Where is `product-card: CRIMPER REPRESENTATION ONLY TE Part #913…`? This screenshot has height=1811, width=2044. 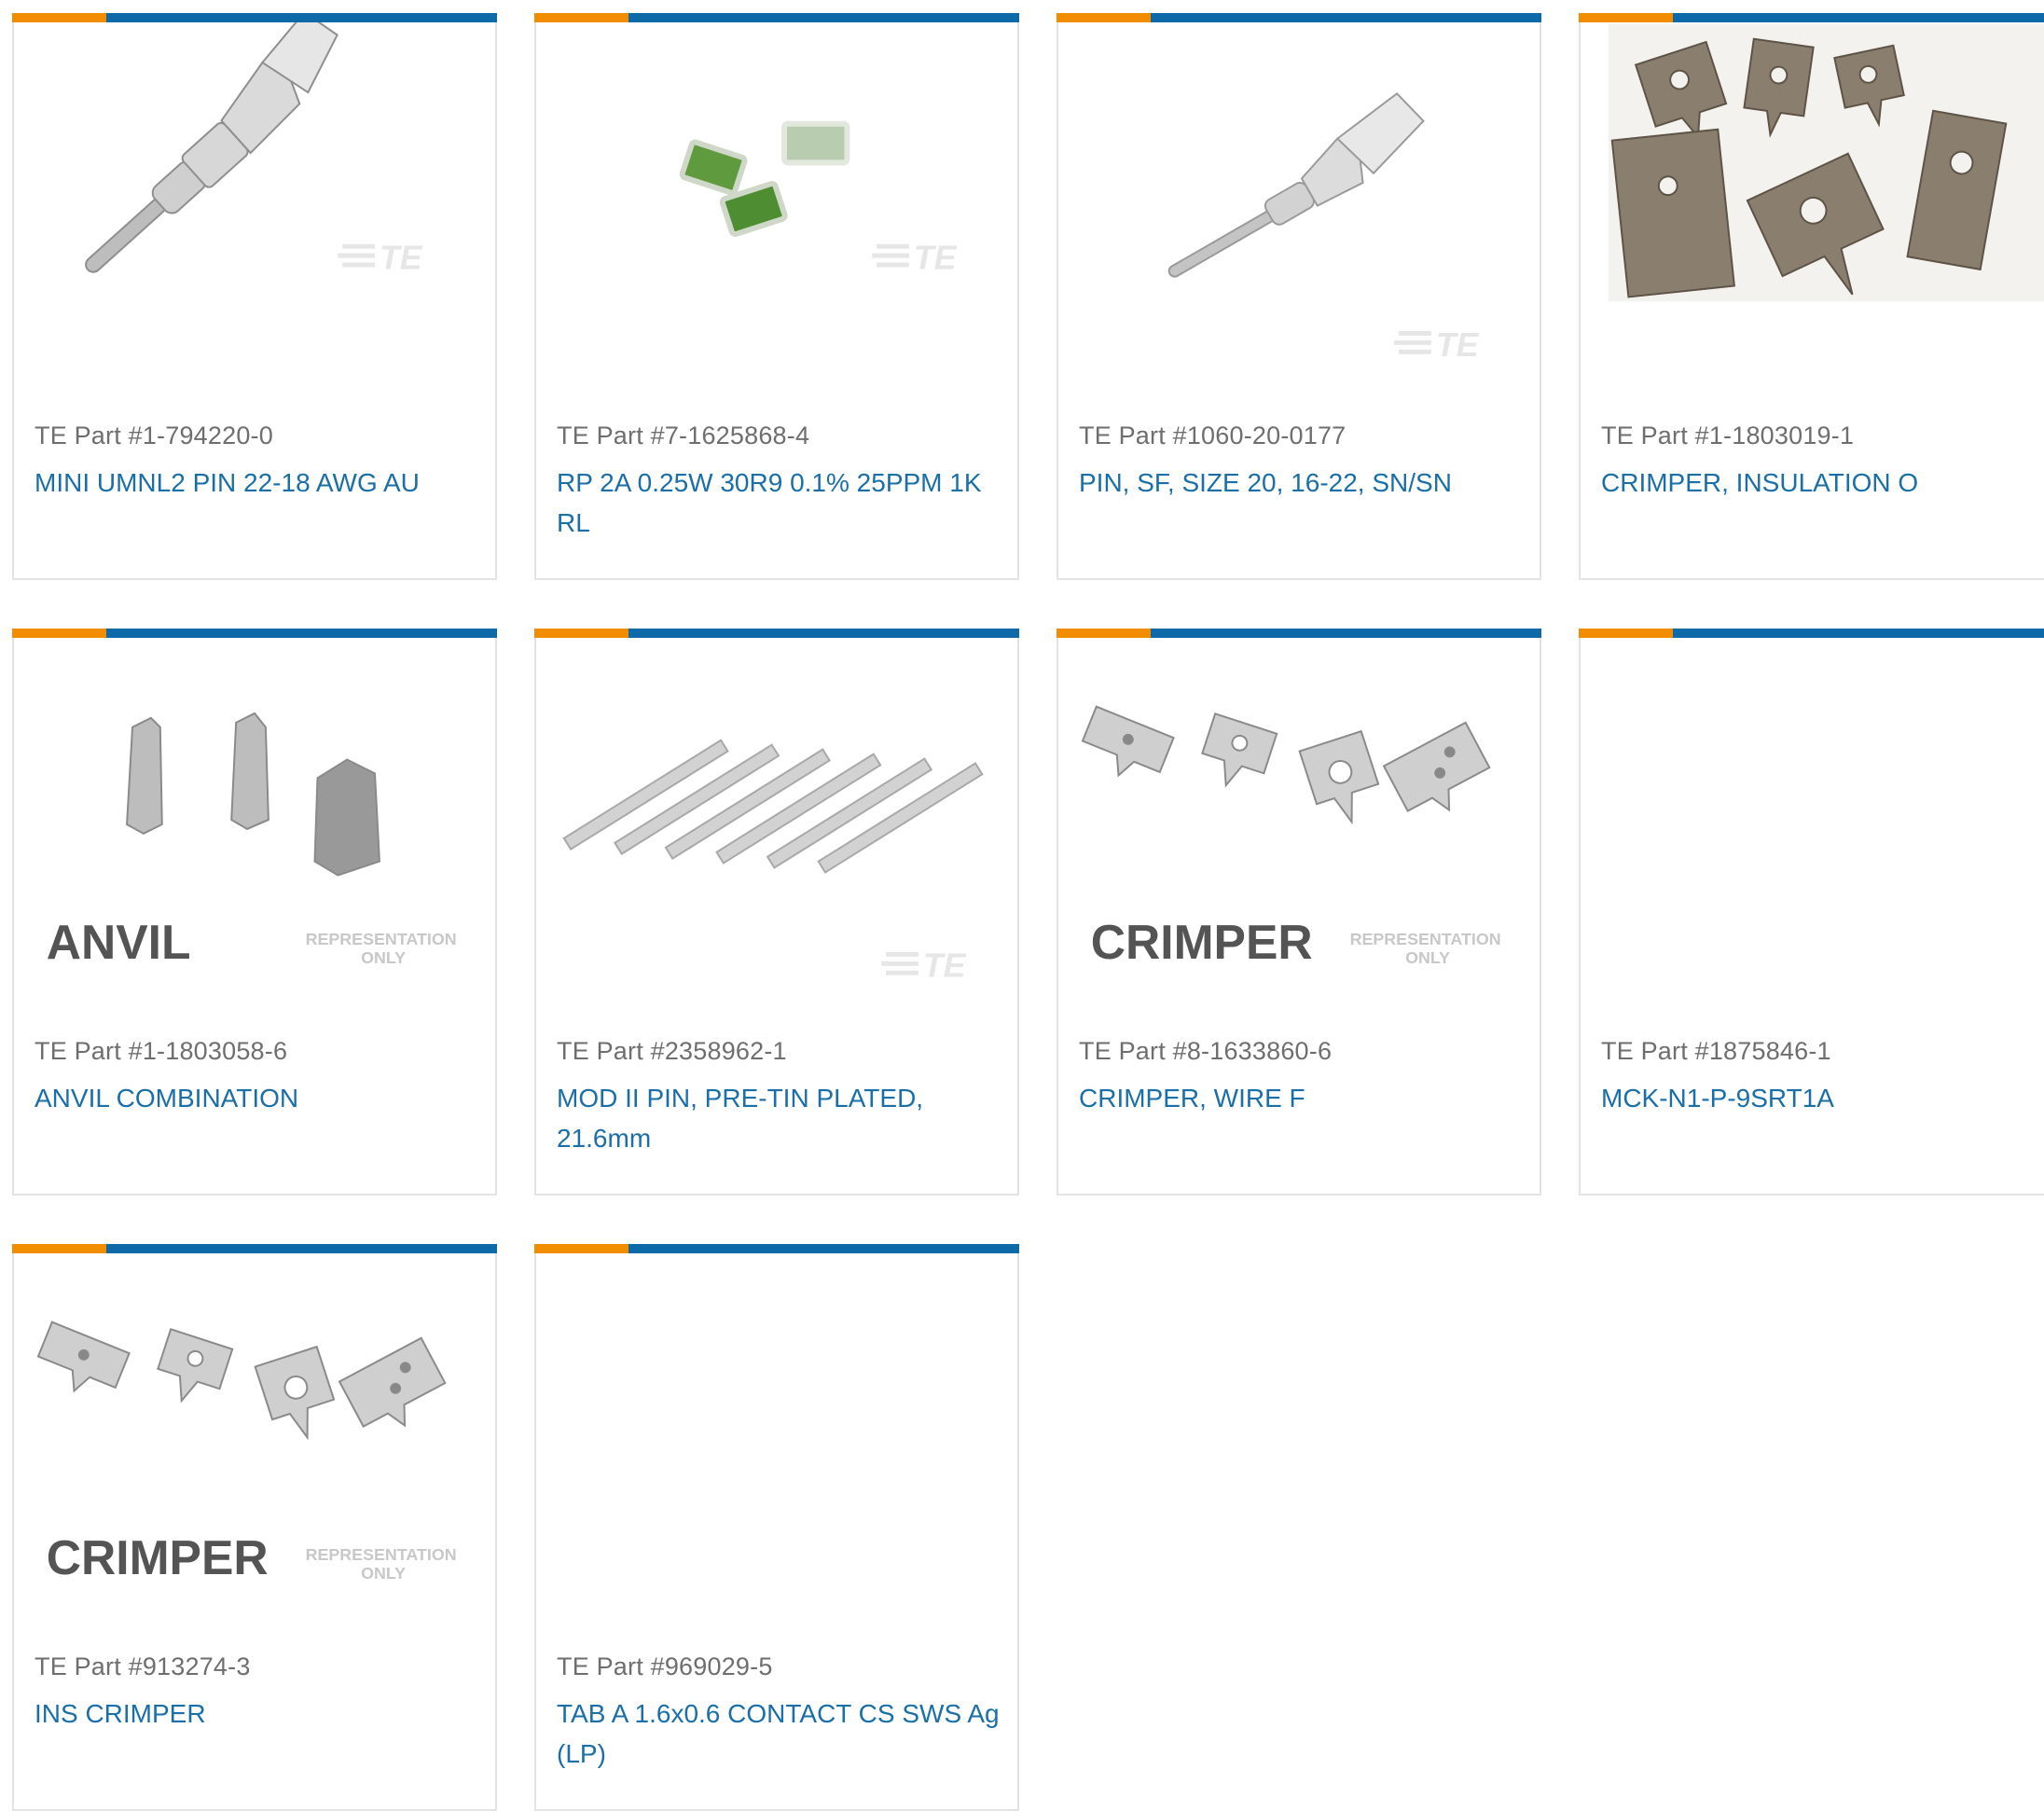
product-card: CRIMPER REPRESENTATION ONLY TE Part #913… is located at coordinates (254, 1527).